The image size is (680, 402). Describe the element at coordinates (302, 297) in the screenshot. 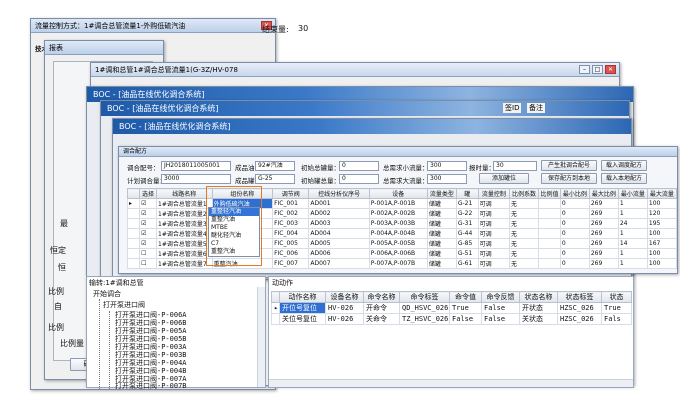

I see `col-header: 动作名称` at that location.